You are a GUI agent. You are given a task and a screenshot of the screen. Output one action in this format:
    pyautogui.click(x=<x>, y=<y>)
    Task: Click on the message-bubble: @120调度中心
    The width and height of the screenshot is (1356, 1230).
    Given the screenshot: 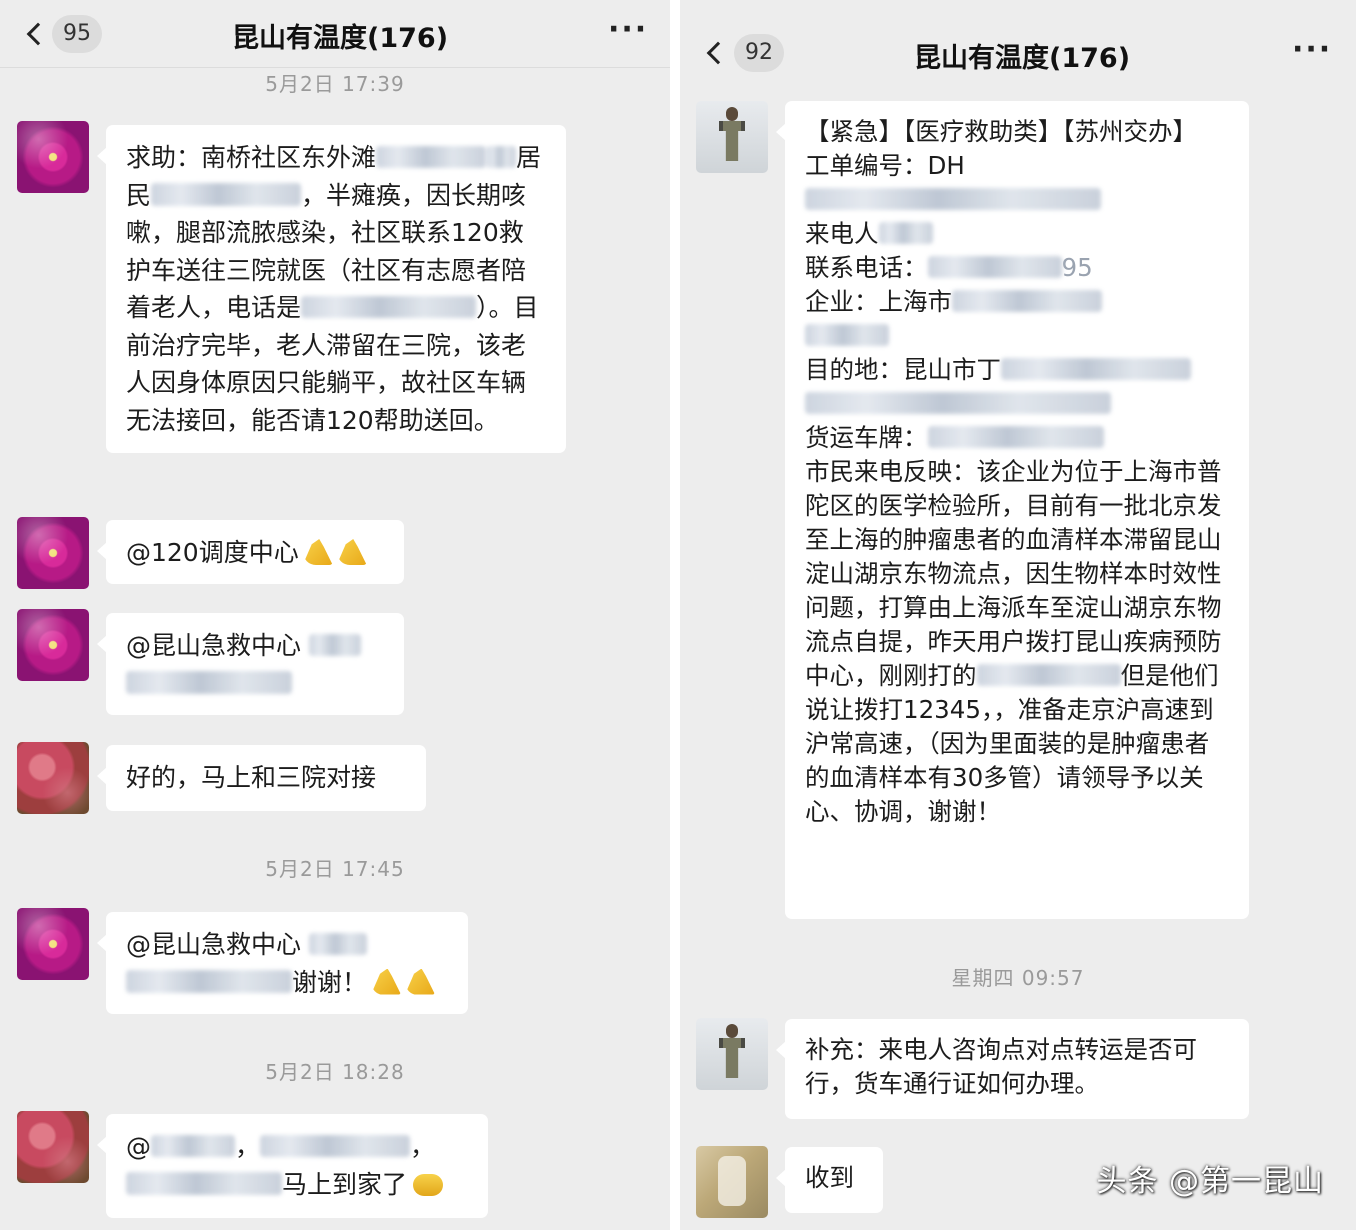 What is the action you would take?
    pyautogui.click(x=250, y=552)
    